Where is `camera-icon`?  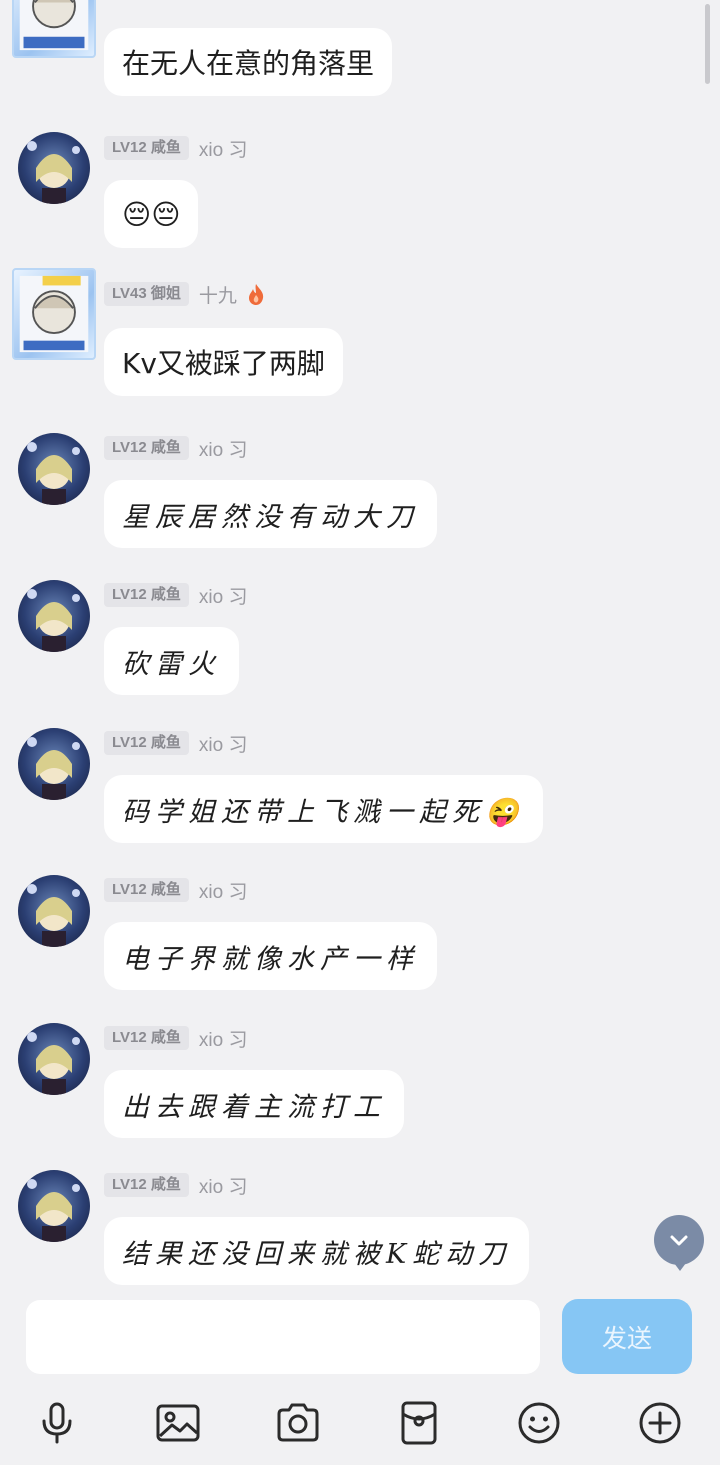 camera-icon is located at coordinates (298, 1422).